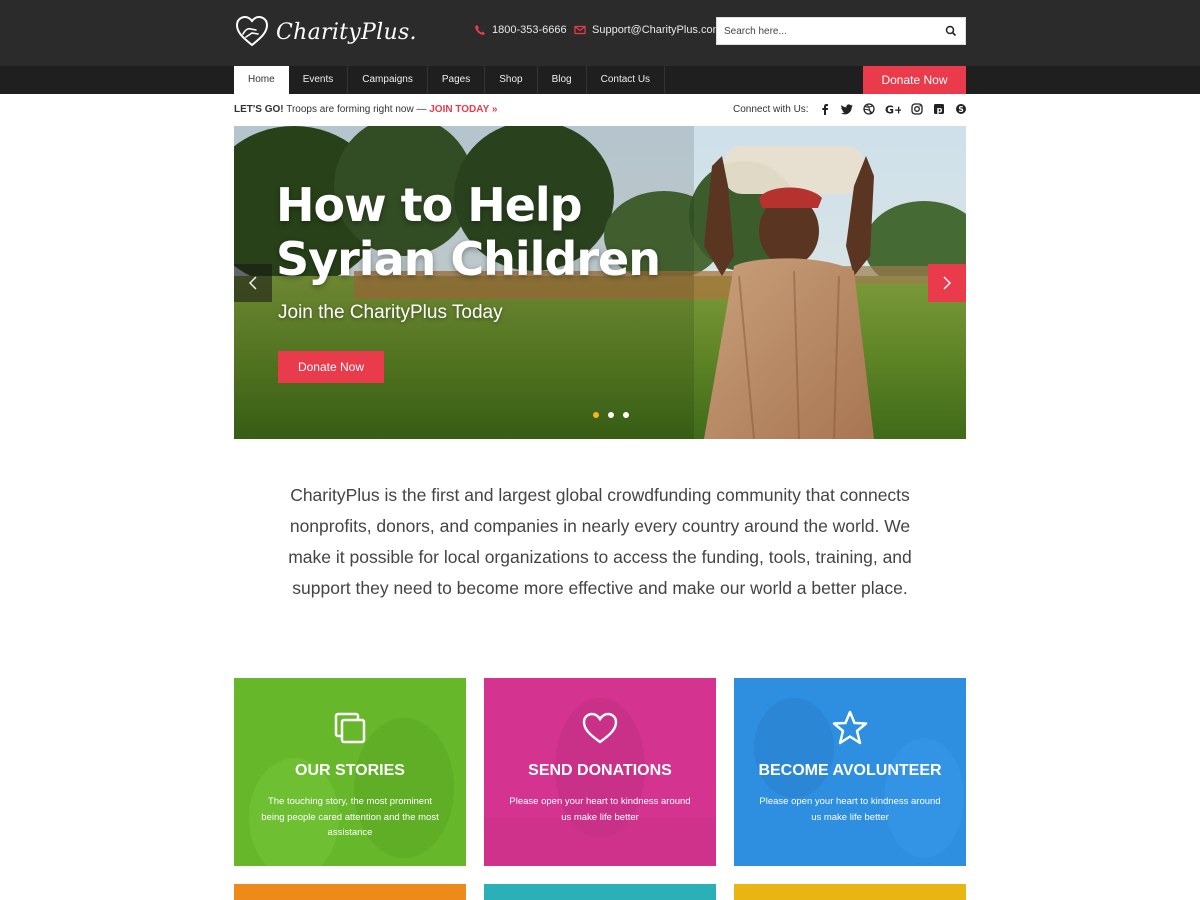  Describe the element at coordinates (390, 312) in the screenshot. I see `hero-subtitle: Join the CharityPlus Today` at that location.